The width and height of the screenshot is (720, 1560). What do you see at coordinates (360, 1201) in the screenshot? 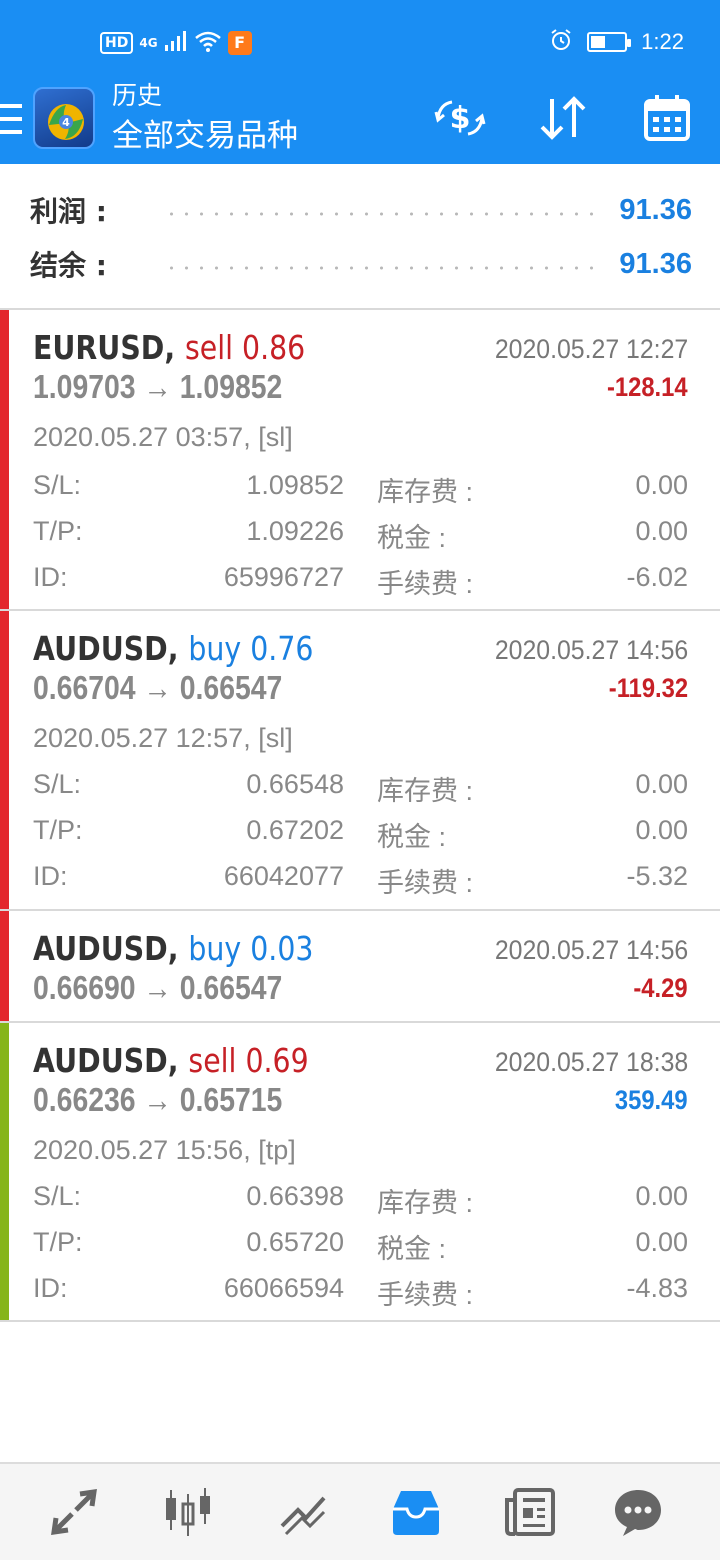
I see `deal-detail-row: S/L: 0.66398 库存费 : 0.00` at bounding box center [360, 1201].